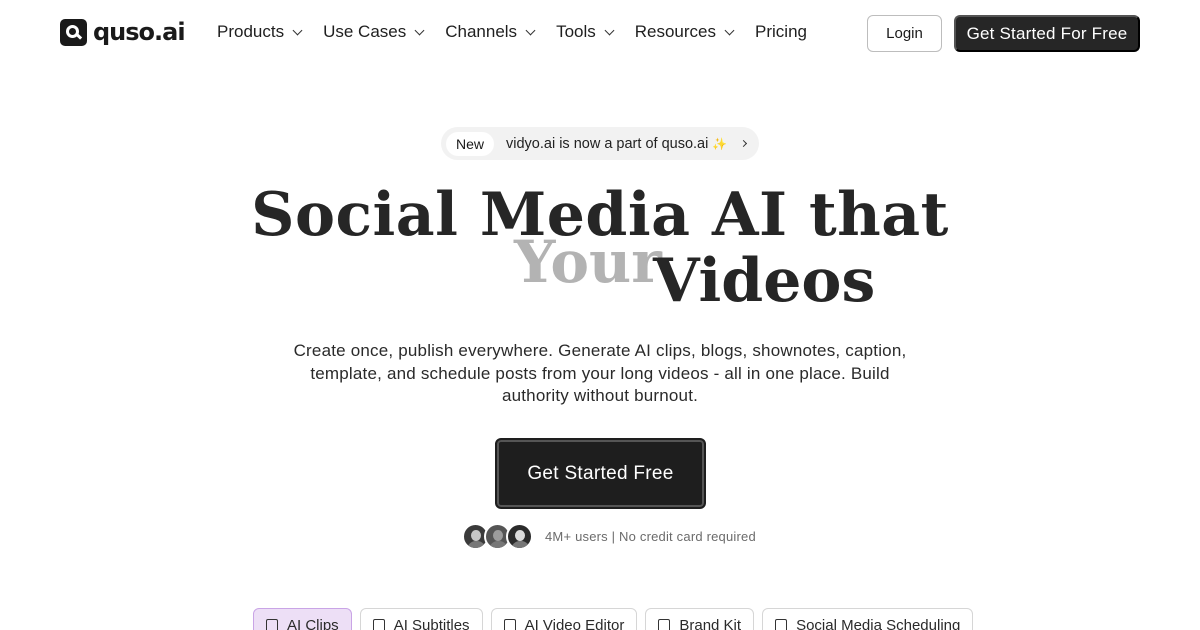 The width and height of the screenshot is (1200, 630). What do you see at coordinates (878, 623) in the screenshot?
I see `tab-label: Social Media Scheduling` at bounding box center [878, 623].